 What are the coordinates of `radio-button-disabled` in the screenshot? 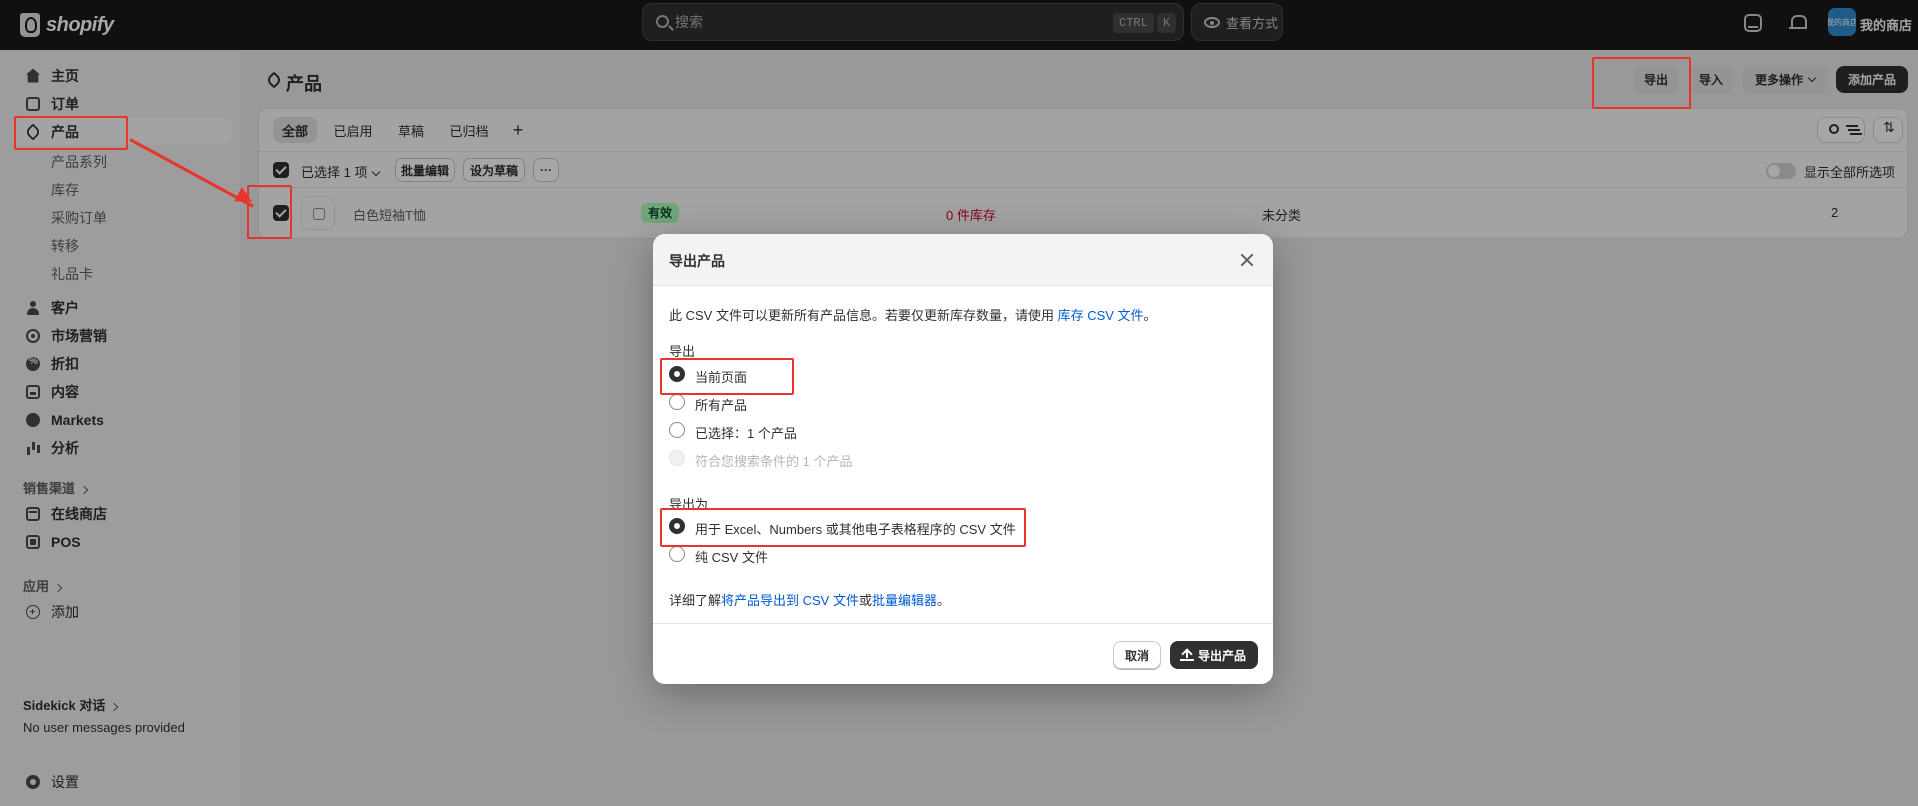 It's located at (677, 458).